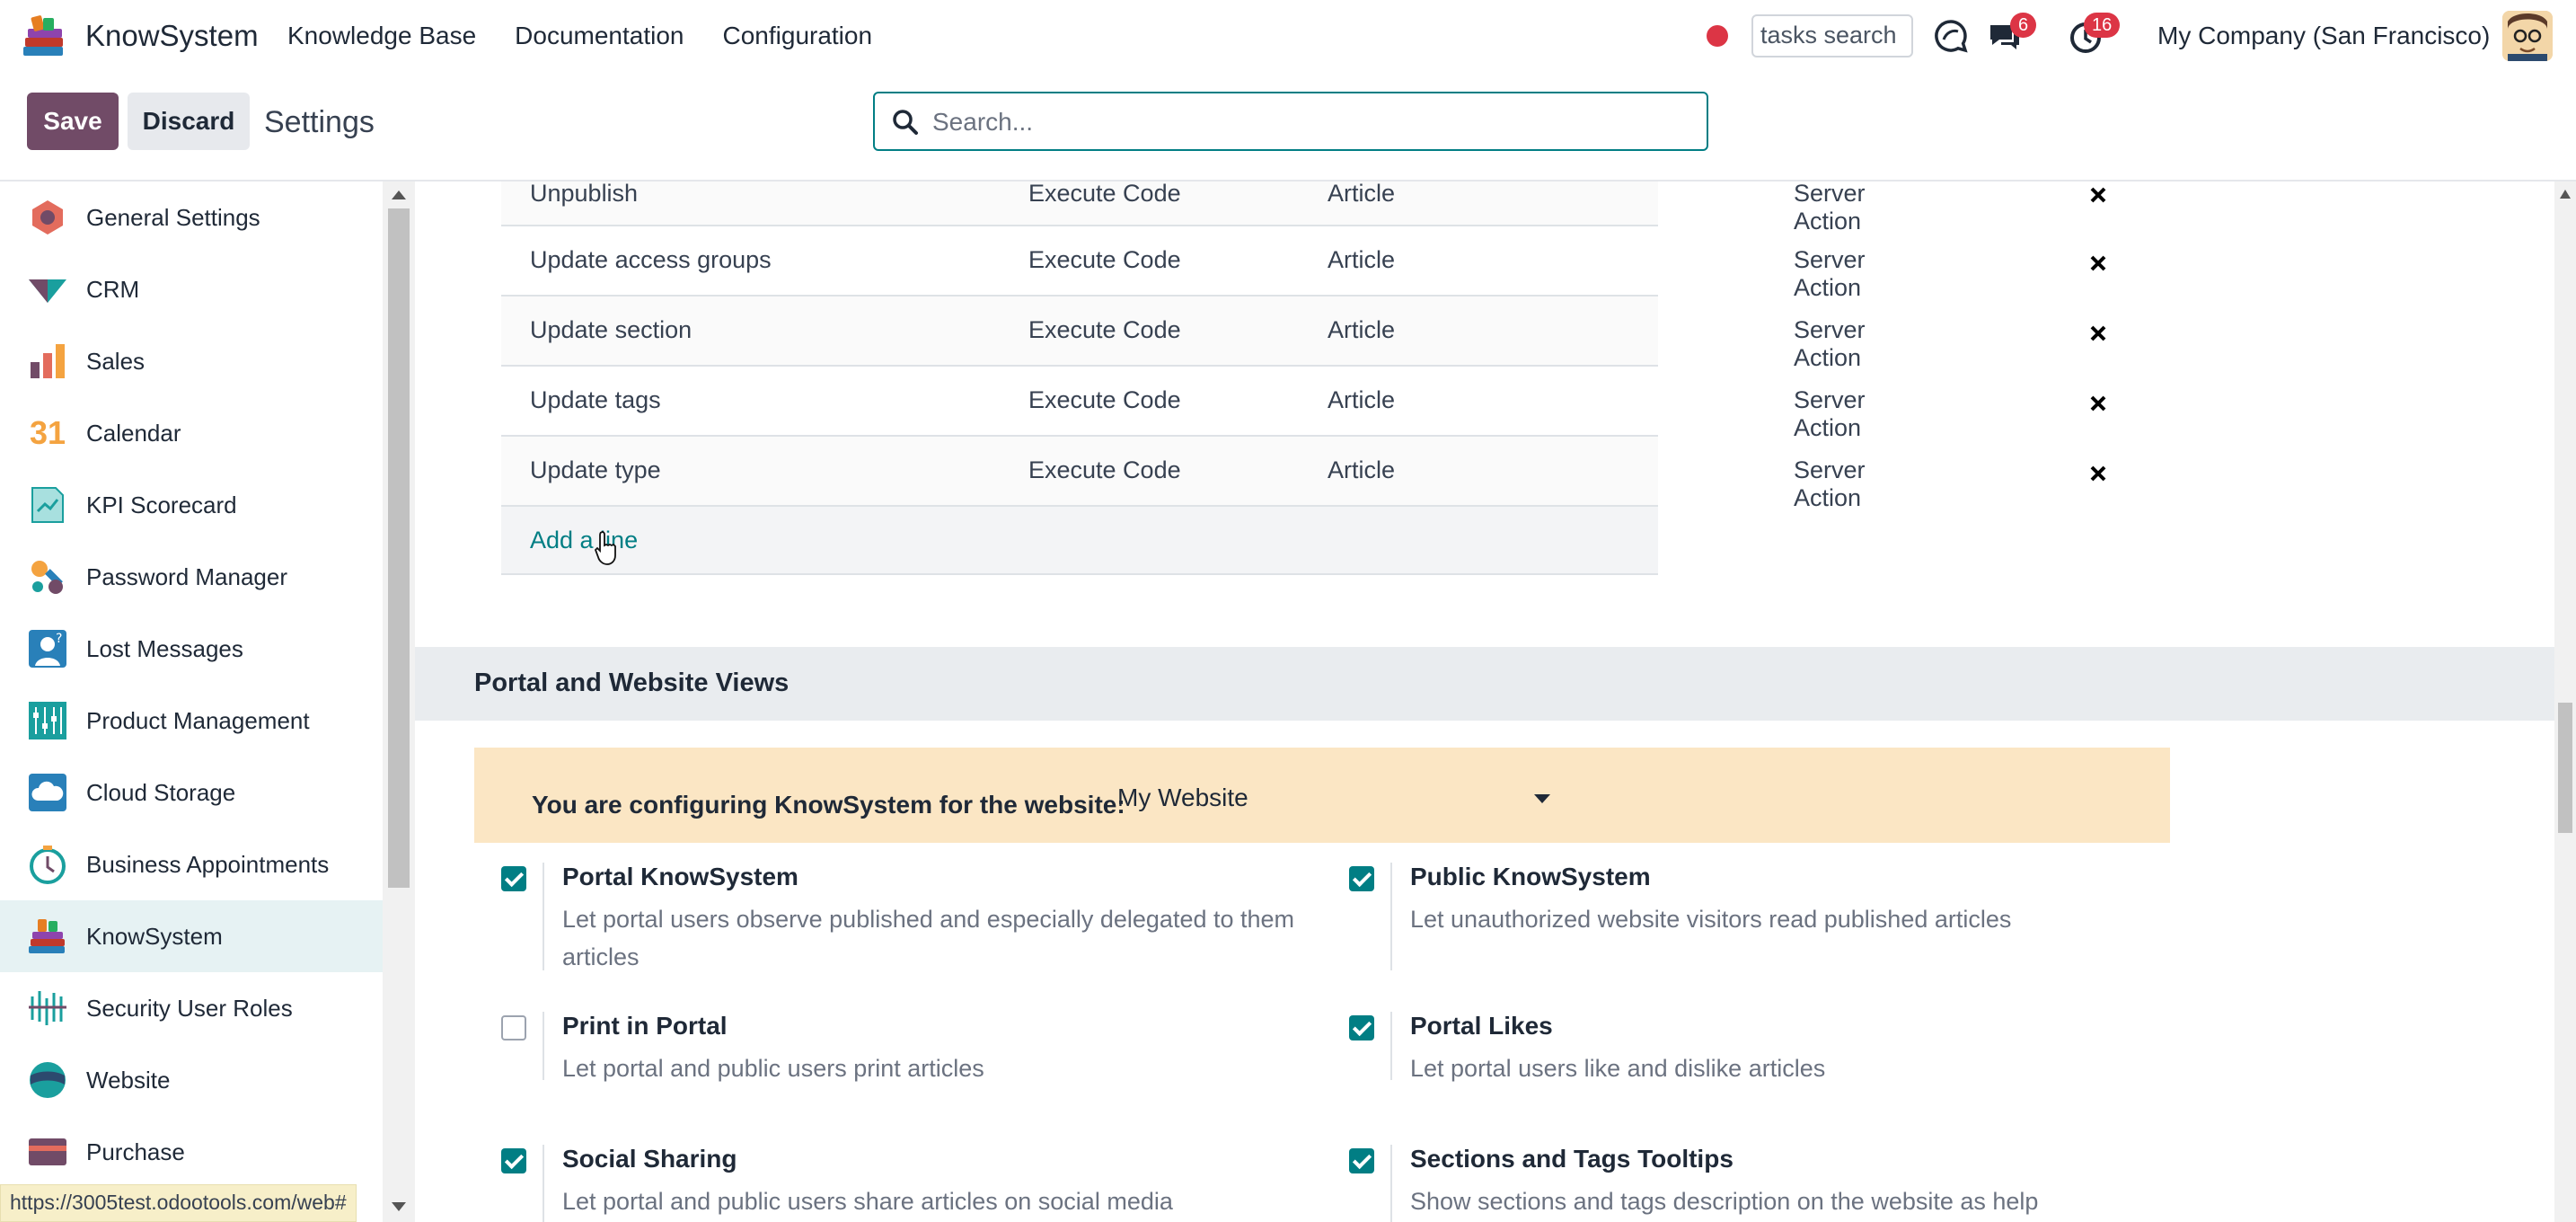 This screenshot has width=2576, height=1222. Describe the element at coordinates (2565, 768) in the screenshot. I see `main-scrollbar-thumb` at that location.